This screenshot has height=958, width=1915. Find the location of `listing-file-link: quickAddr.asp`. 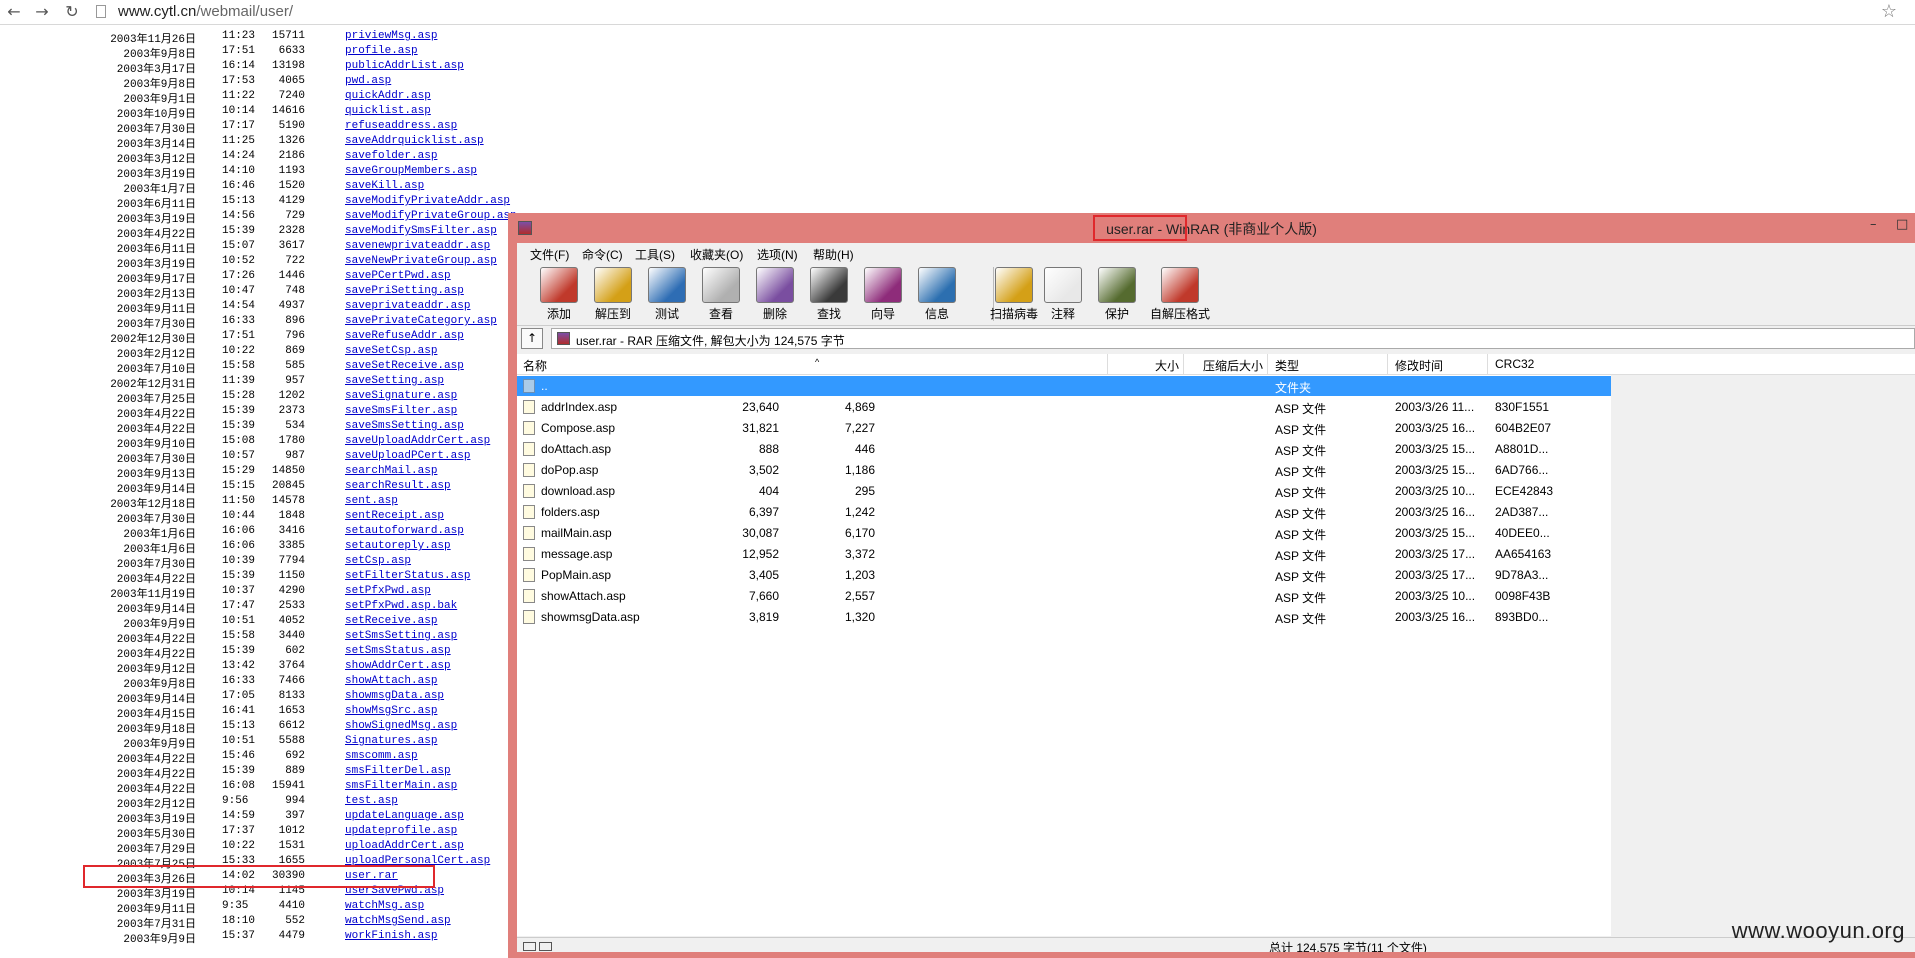

listing-file-link: quickAddr.asp is located at coordinates (388, 96).